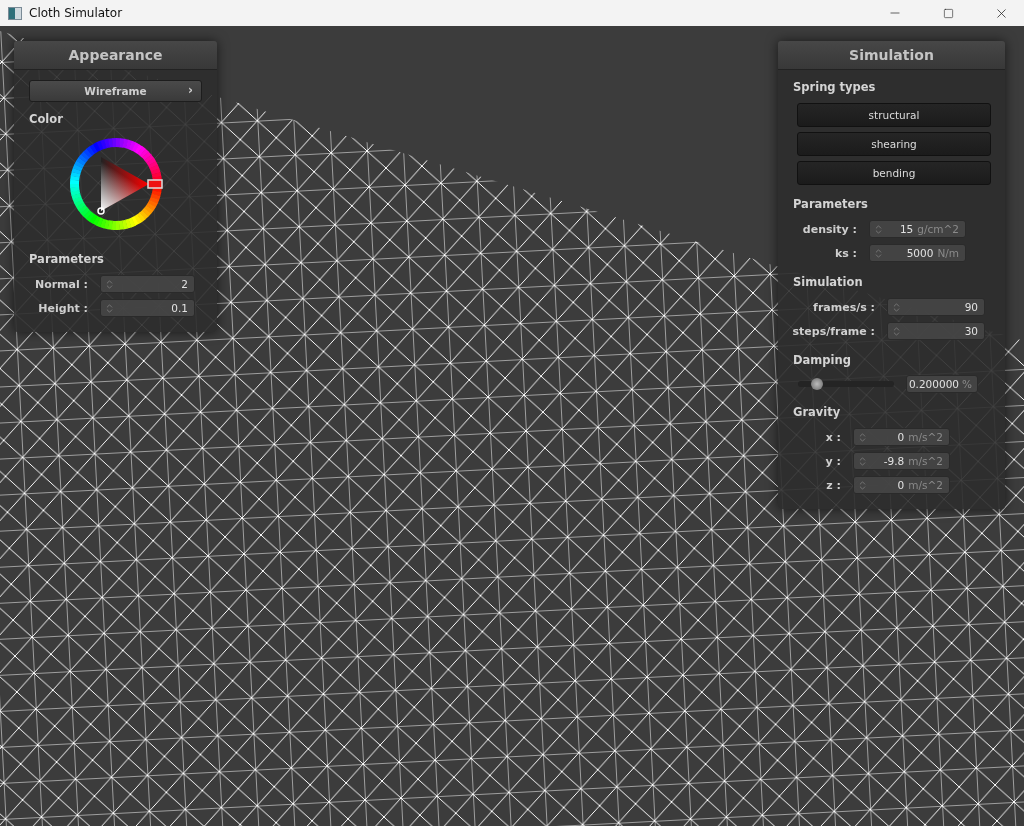  I want to click on number-field: -9.8 m/s^2, so click(901, 461).